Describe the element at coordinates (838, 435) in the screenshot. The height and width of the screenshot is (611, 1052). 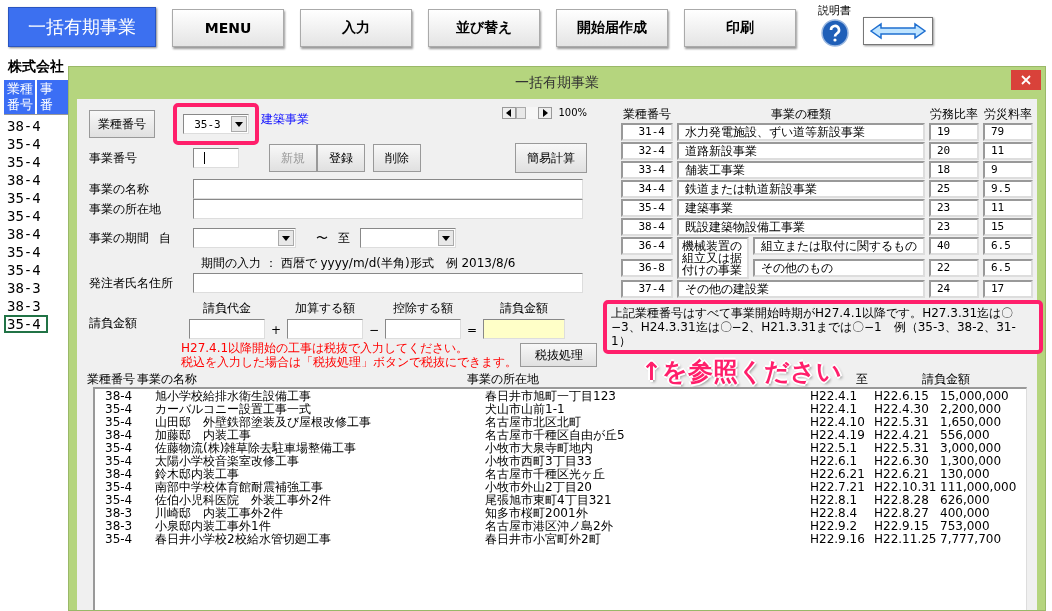
I see `list-cell-text: H22.4.19` at that location.